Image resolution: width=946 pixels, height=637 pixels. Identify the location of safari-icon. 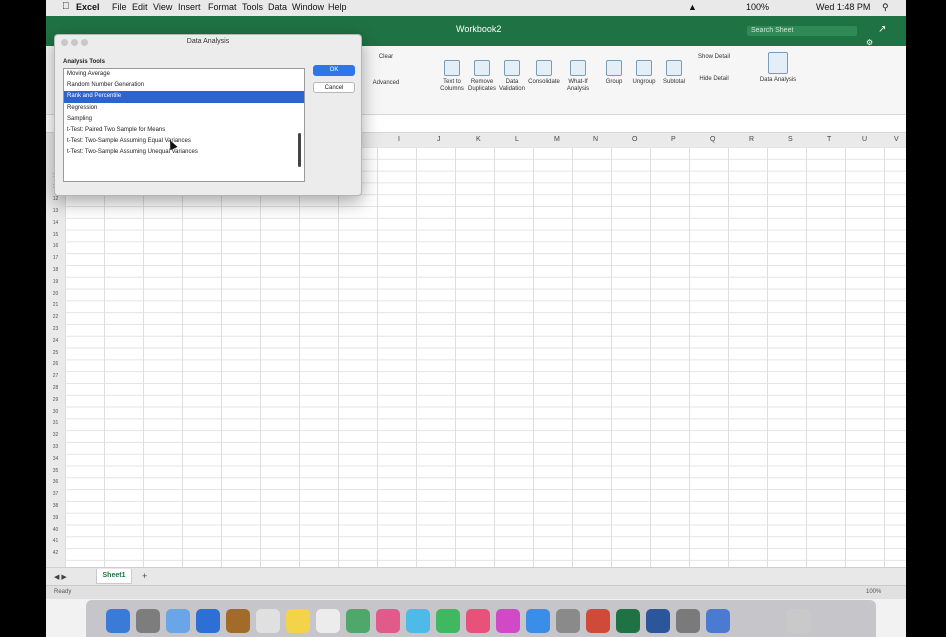
(178, 621).